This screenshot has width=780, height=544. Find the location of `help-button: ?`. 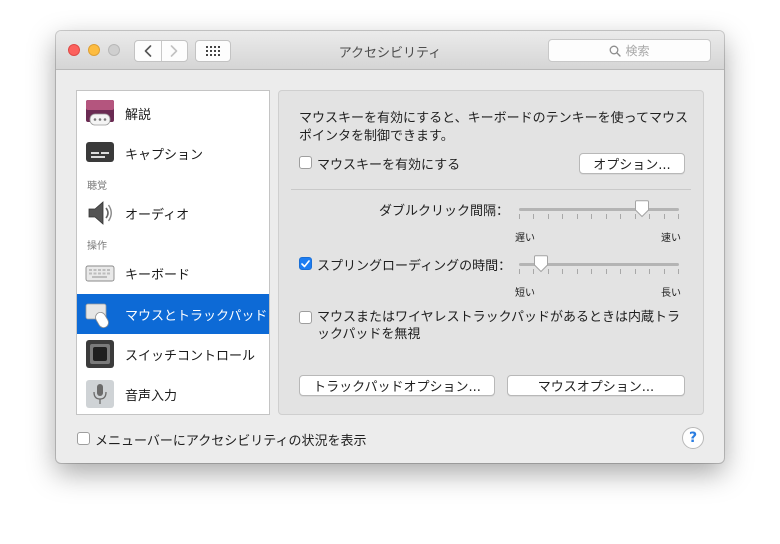

help-button: ? is located at coordinates (693, 438).